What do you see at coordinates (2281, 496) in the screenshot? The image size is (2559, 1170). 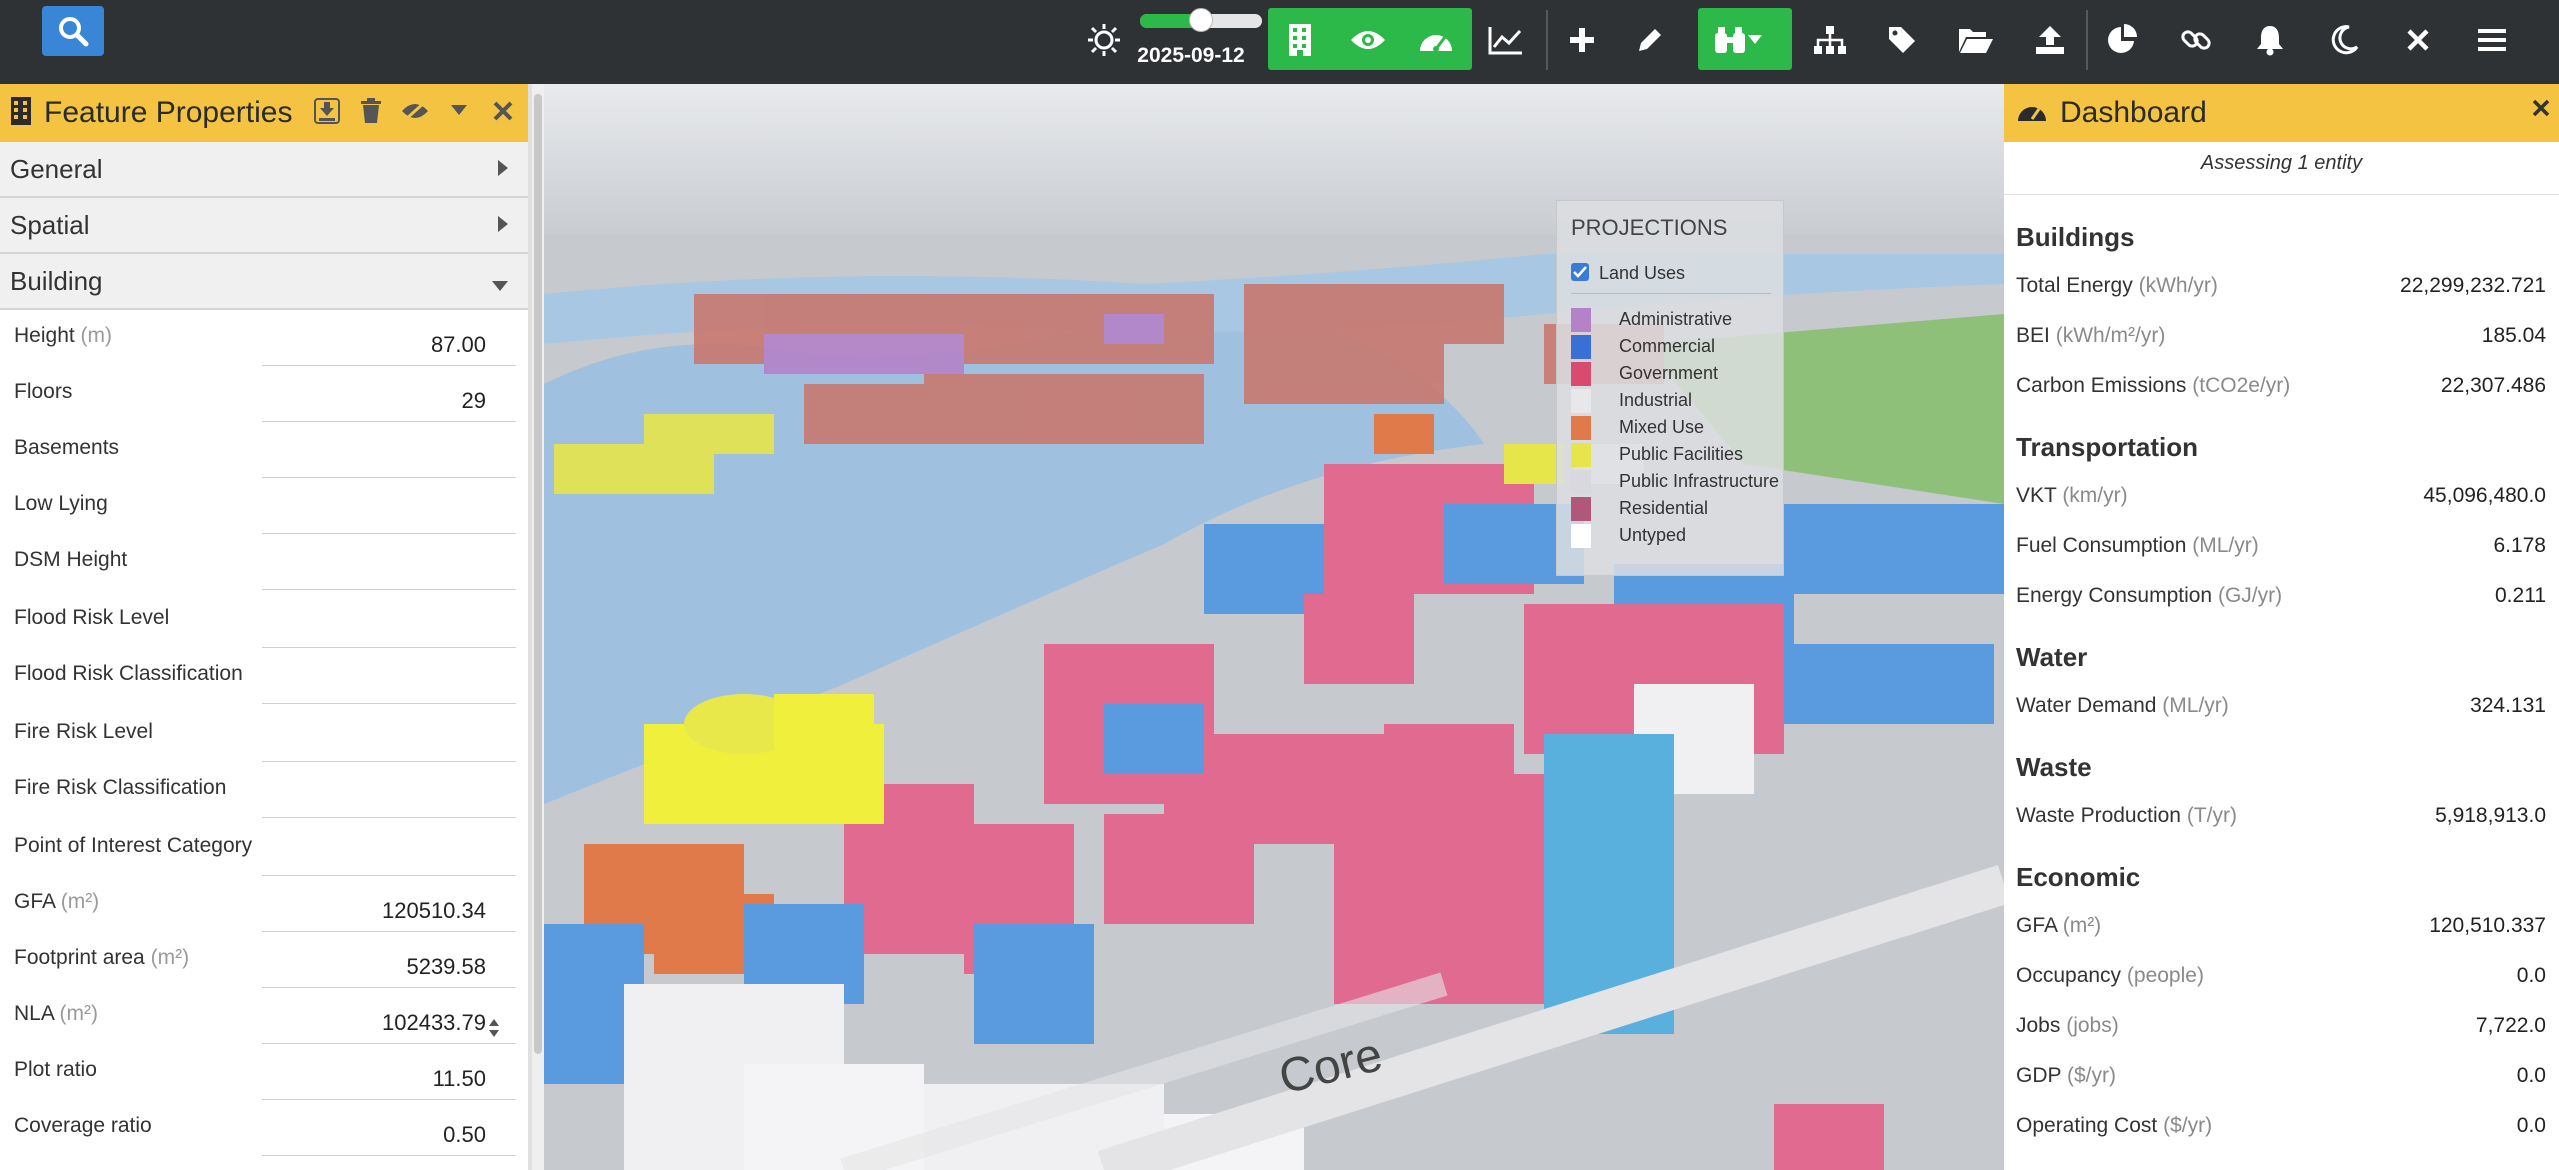 I see `metric-vkt: VKT (km/yr) 45,096,480.0` at bounding box center [2281, 496].